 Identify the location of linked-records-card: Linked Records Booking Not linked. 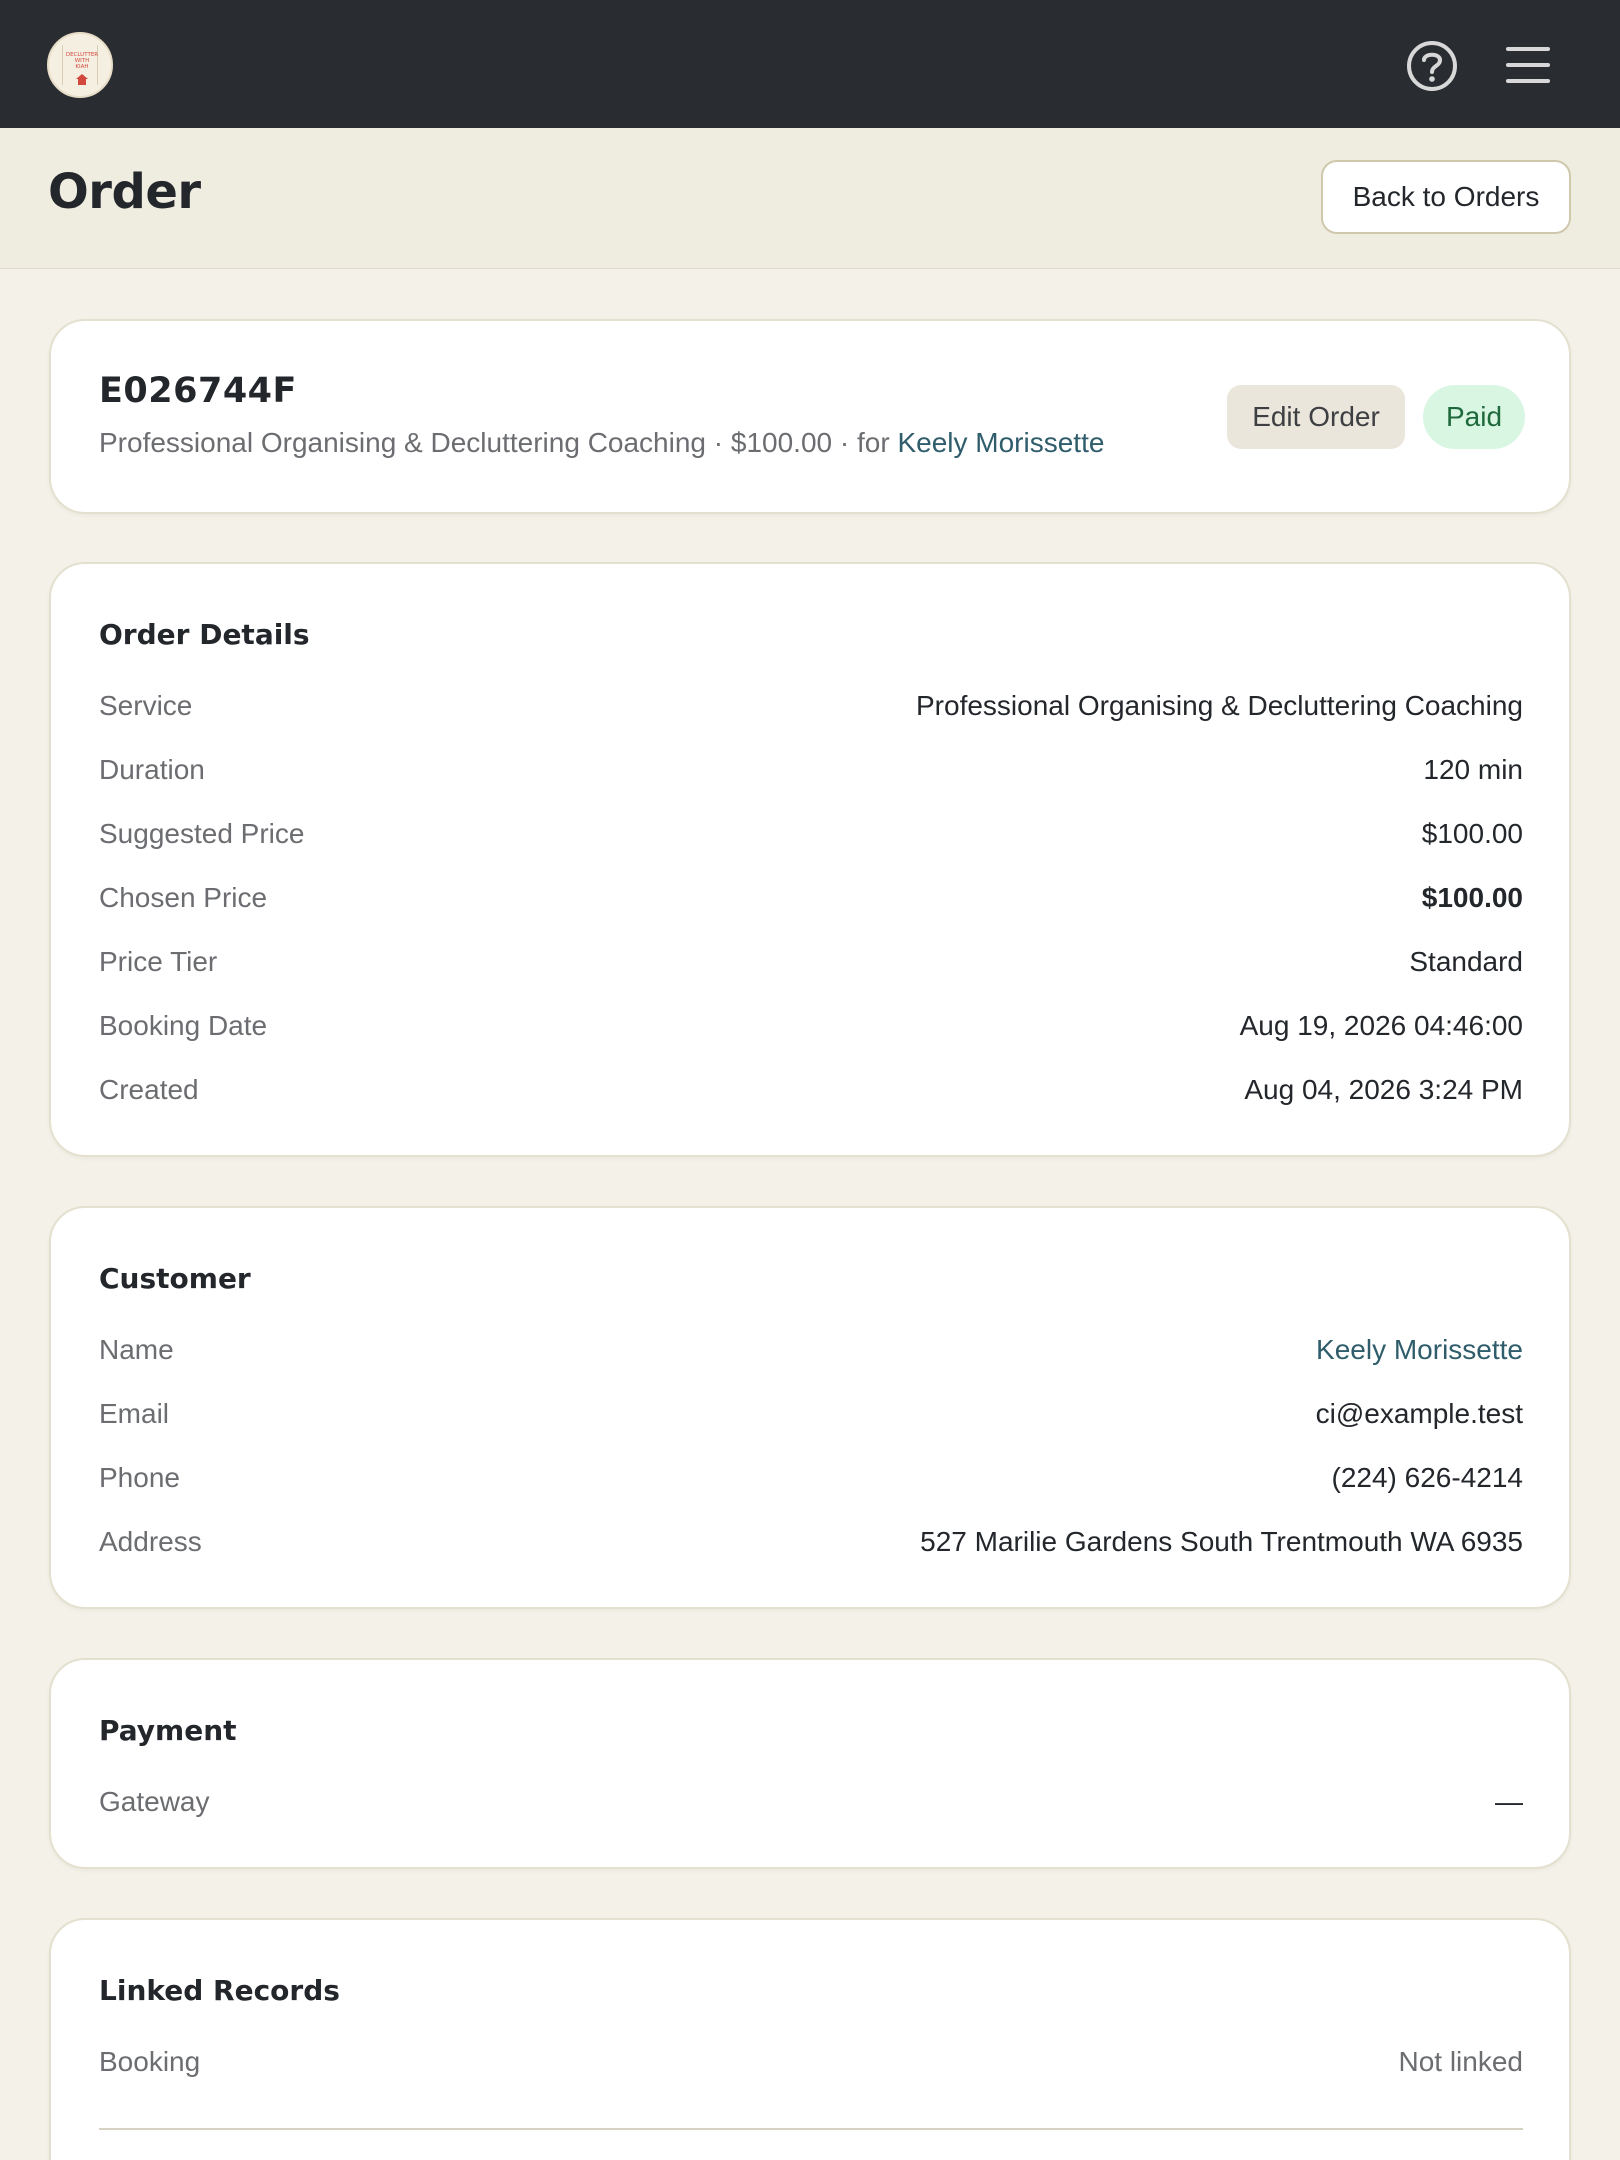
(810, 2039).